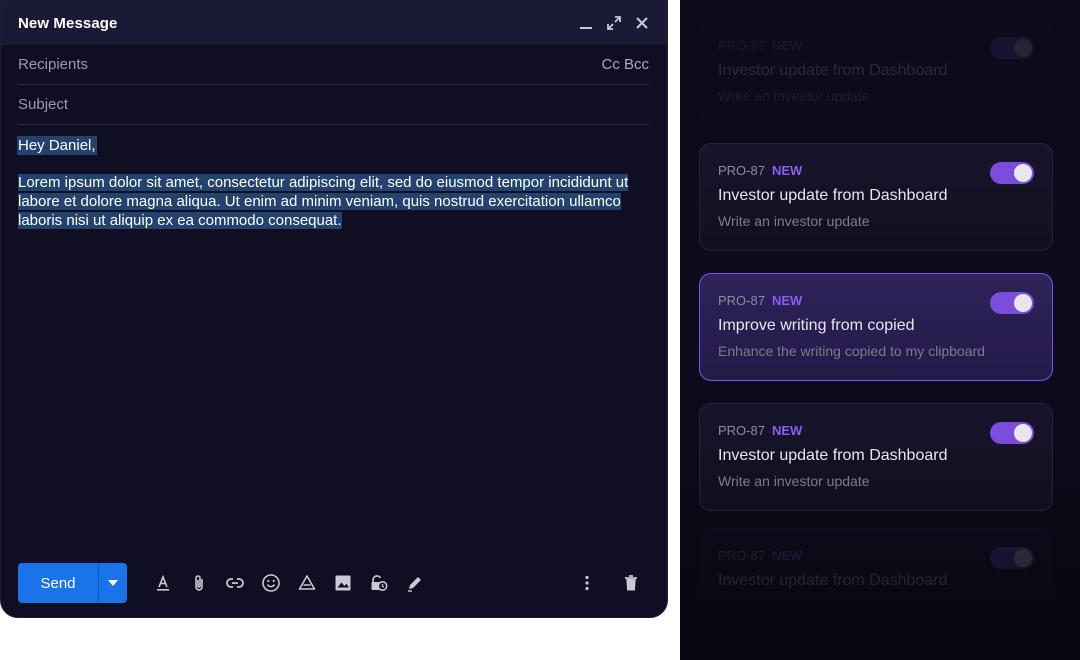 This screenshot has height=660, width=1080. I want to click on drive-button, so click(307, 583).